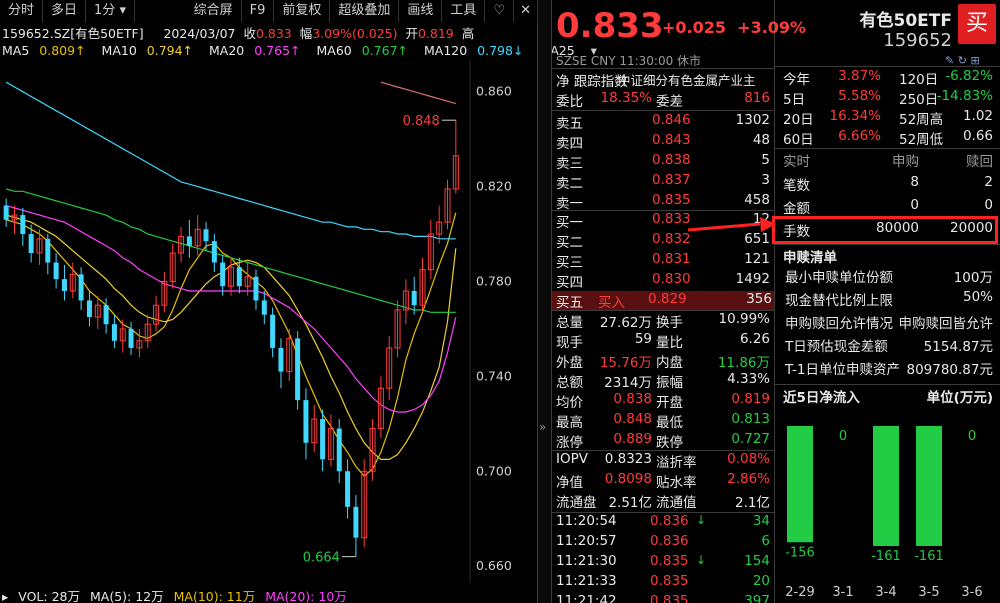 This screenshot has width=1000, height=603. Describe the element at coordinates (988, 182) in the screenshot. I see `sg-redeem-value: 2` at that location.